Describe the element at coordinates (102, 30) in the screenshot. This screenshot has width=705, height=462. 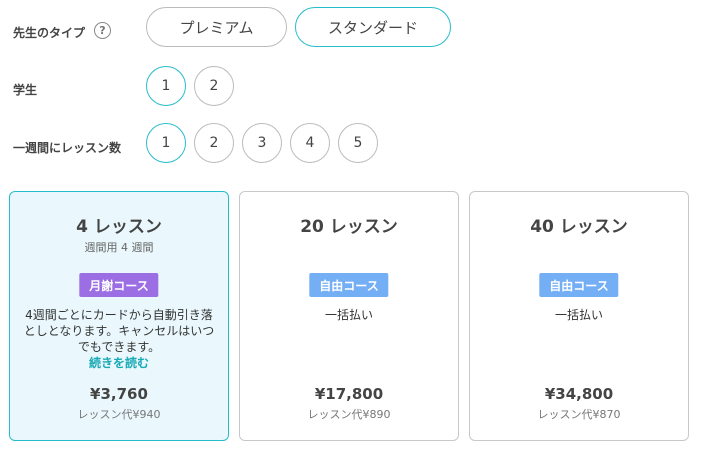
I see `question-circle-icon: ?` at that location.